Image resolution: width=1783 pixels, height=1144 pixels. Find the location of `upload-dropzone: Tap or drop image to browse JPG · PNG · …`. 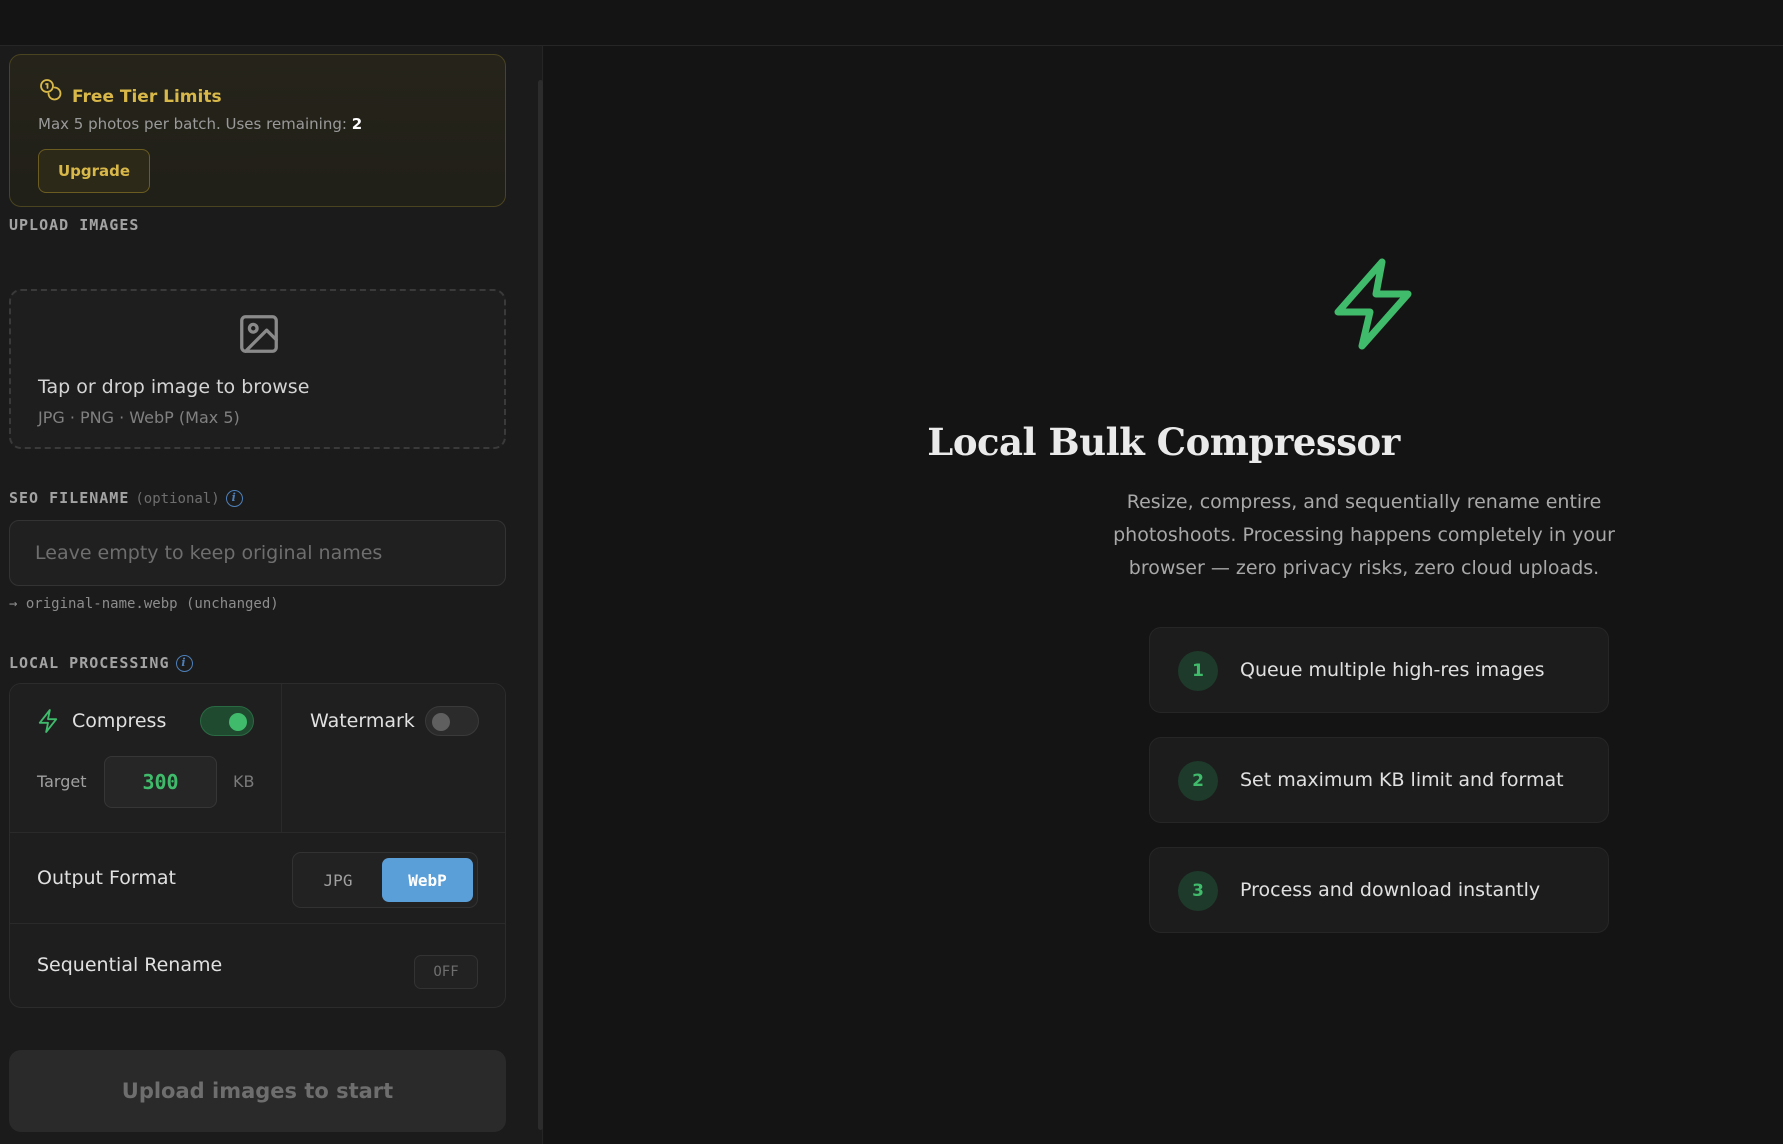

upload-dropzone: Tap or drop image to browse JPG · PNG · … is located at coordinates (257, 369).